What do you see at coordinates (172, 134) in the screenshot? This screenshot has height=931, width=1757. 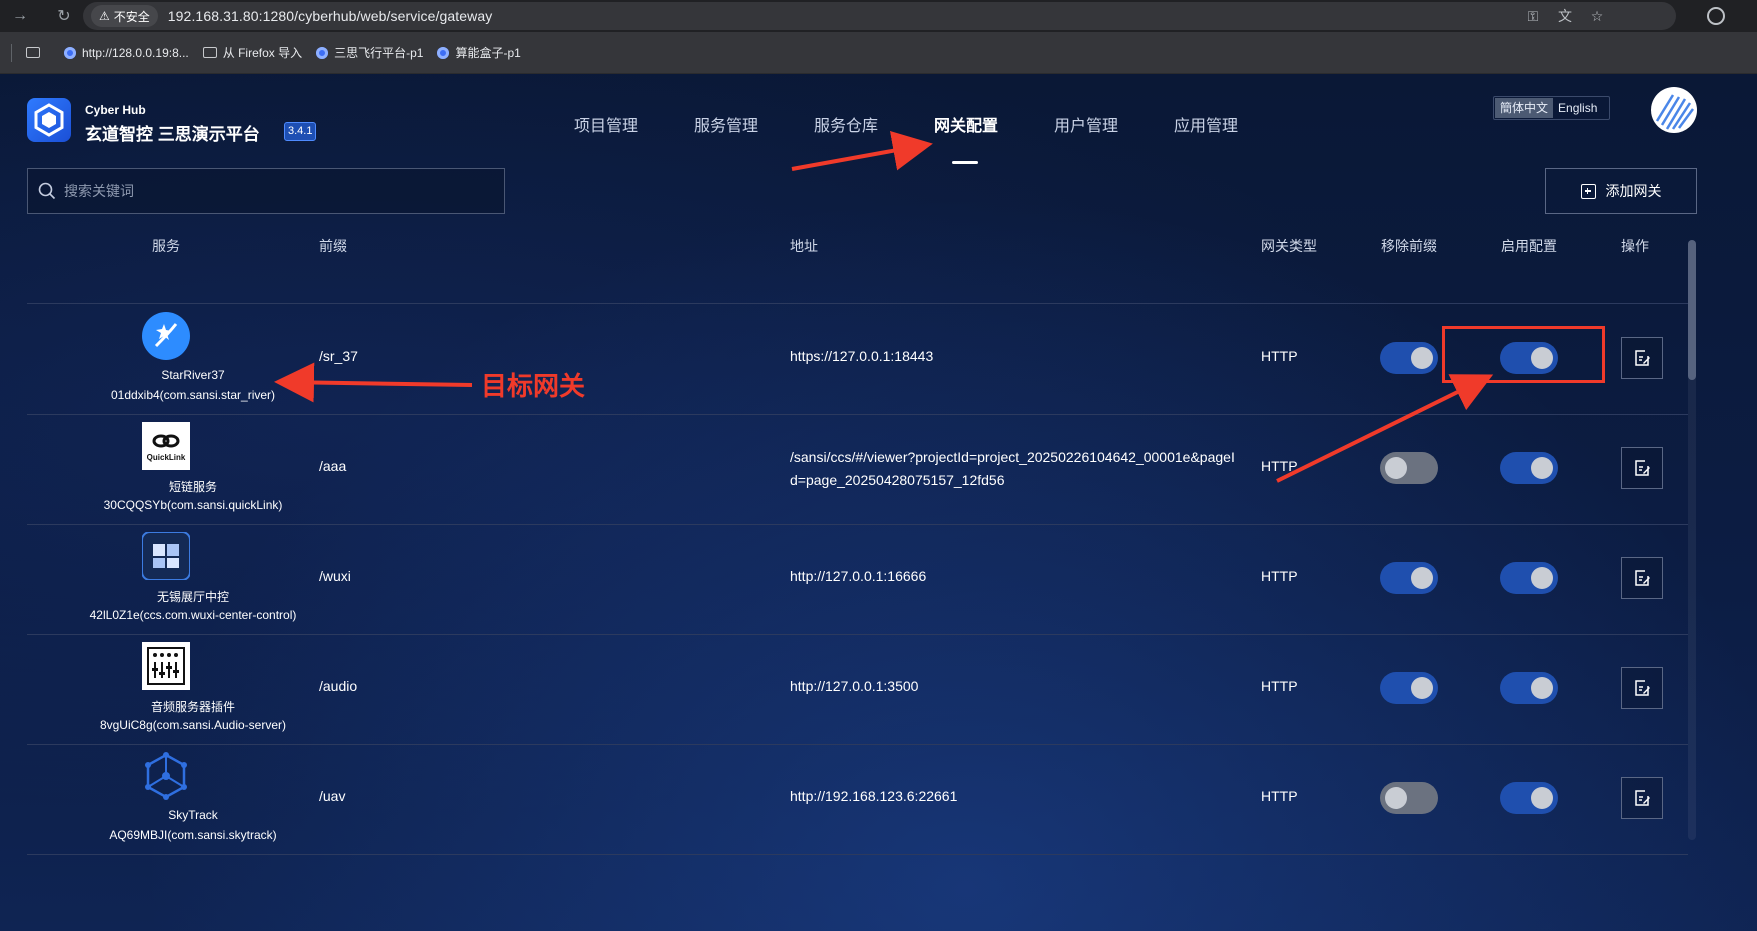 I see `brand-title: 玄道智控 三思演示平台` at bounding box center [172, 134].